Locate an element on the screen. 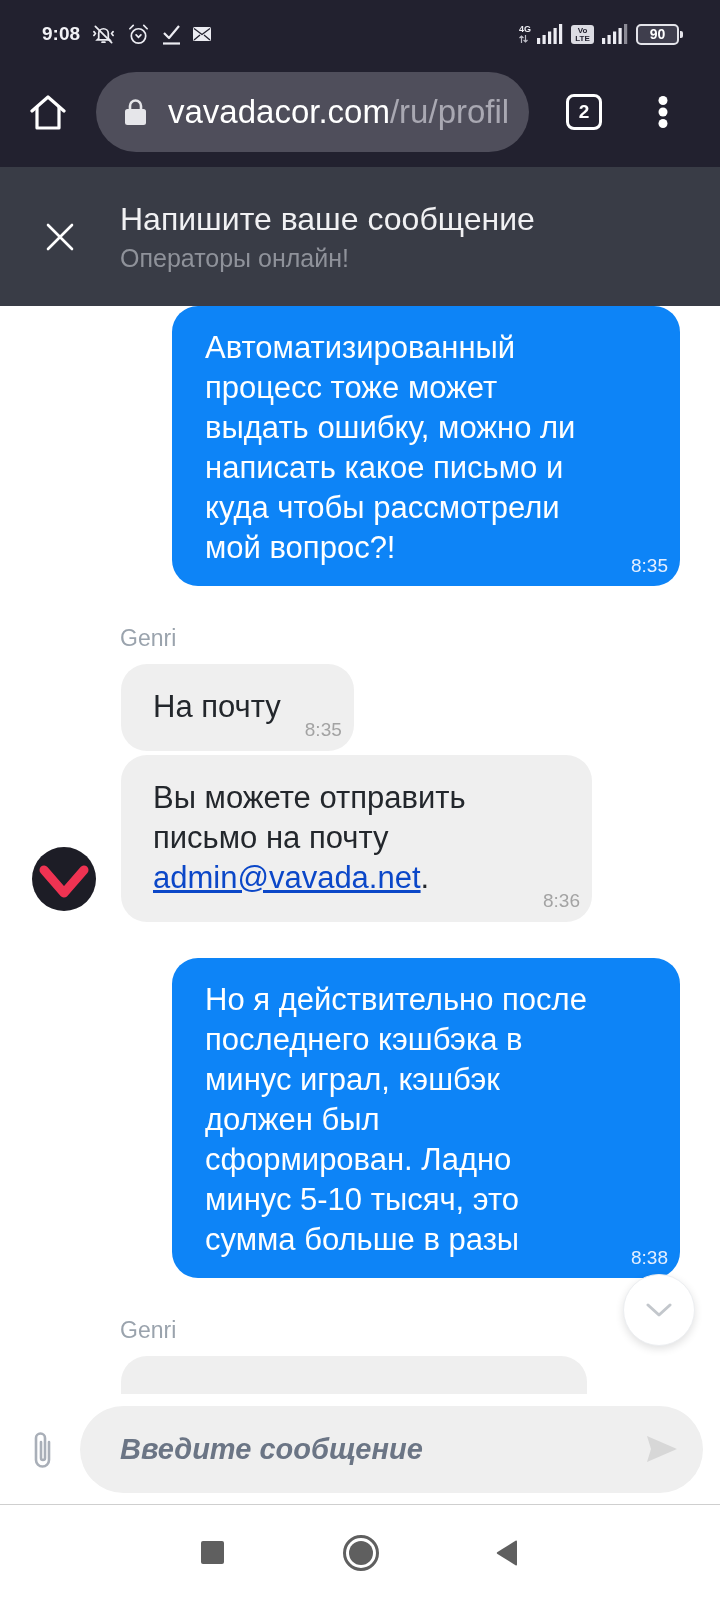 This screenshot has width=720, height=1600. email-link: admin@vavada.net is located at coordinates (287, 877).